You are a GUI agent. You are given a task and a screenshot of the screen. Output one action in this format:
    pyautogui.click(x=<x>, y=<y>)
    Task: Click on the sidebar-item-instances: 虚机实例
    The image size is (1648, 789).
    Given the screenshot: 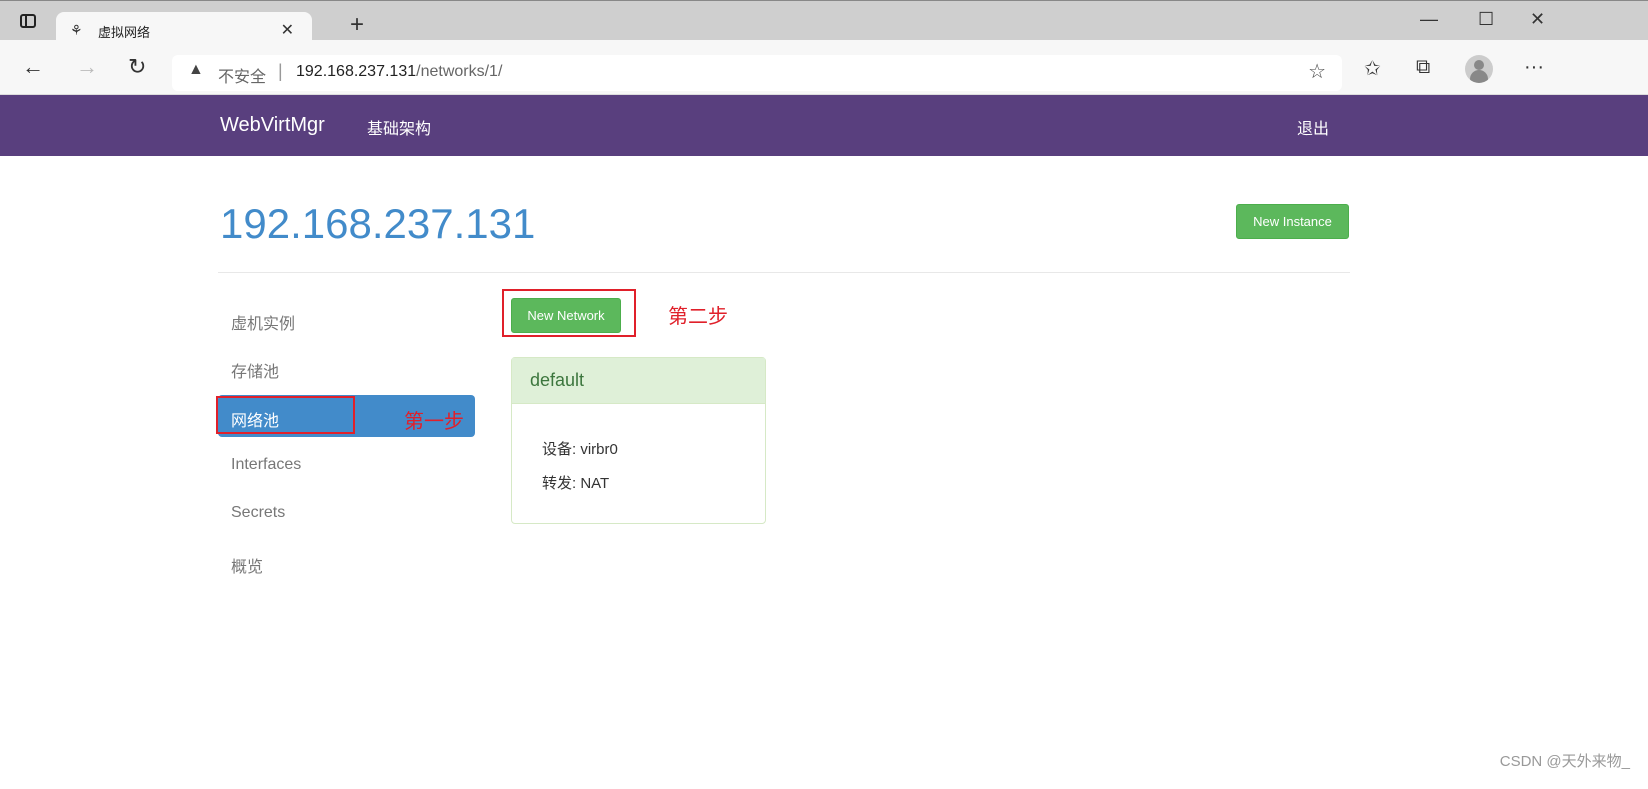 What is the action you would take?
    pyautogui.click(x=346, y=319)
    